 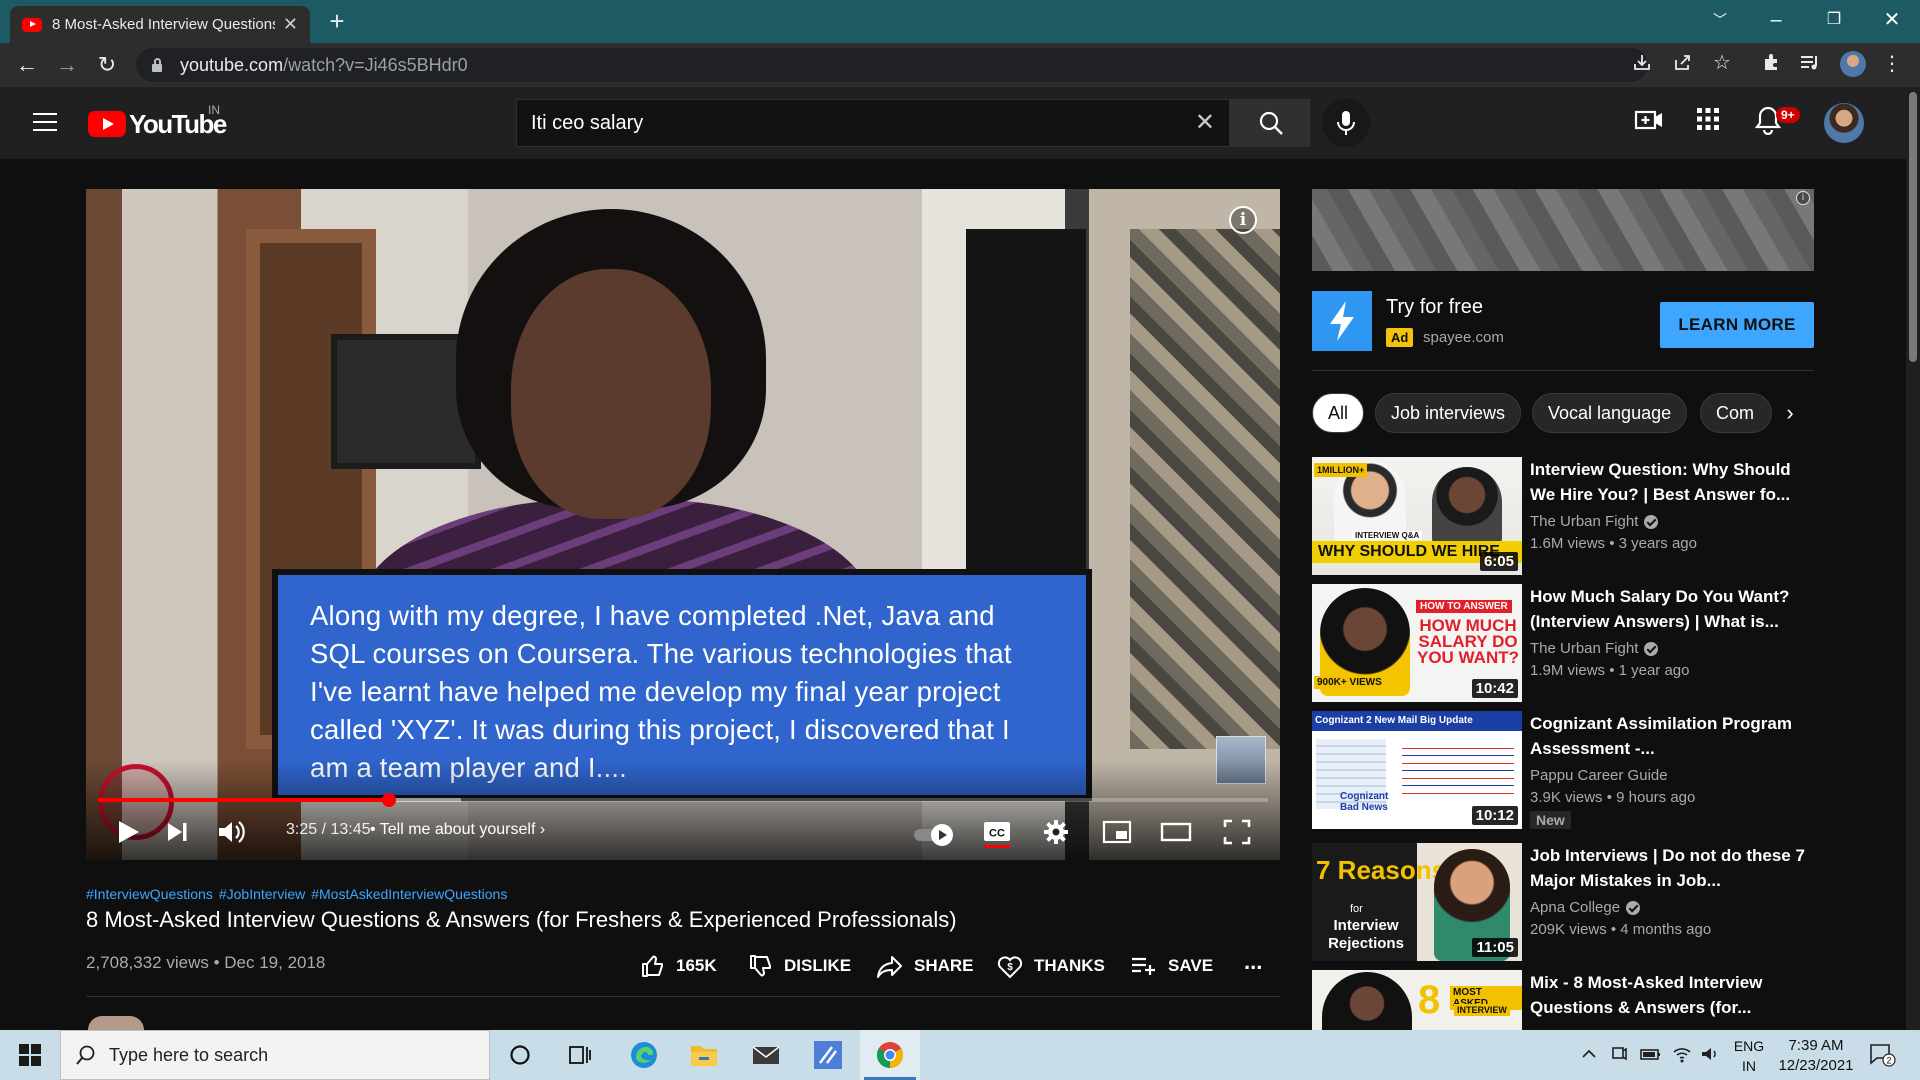 I want to click on ad-banner-image, so click(x=1563, y=230).